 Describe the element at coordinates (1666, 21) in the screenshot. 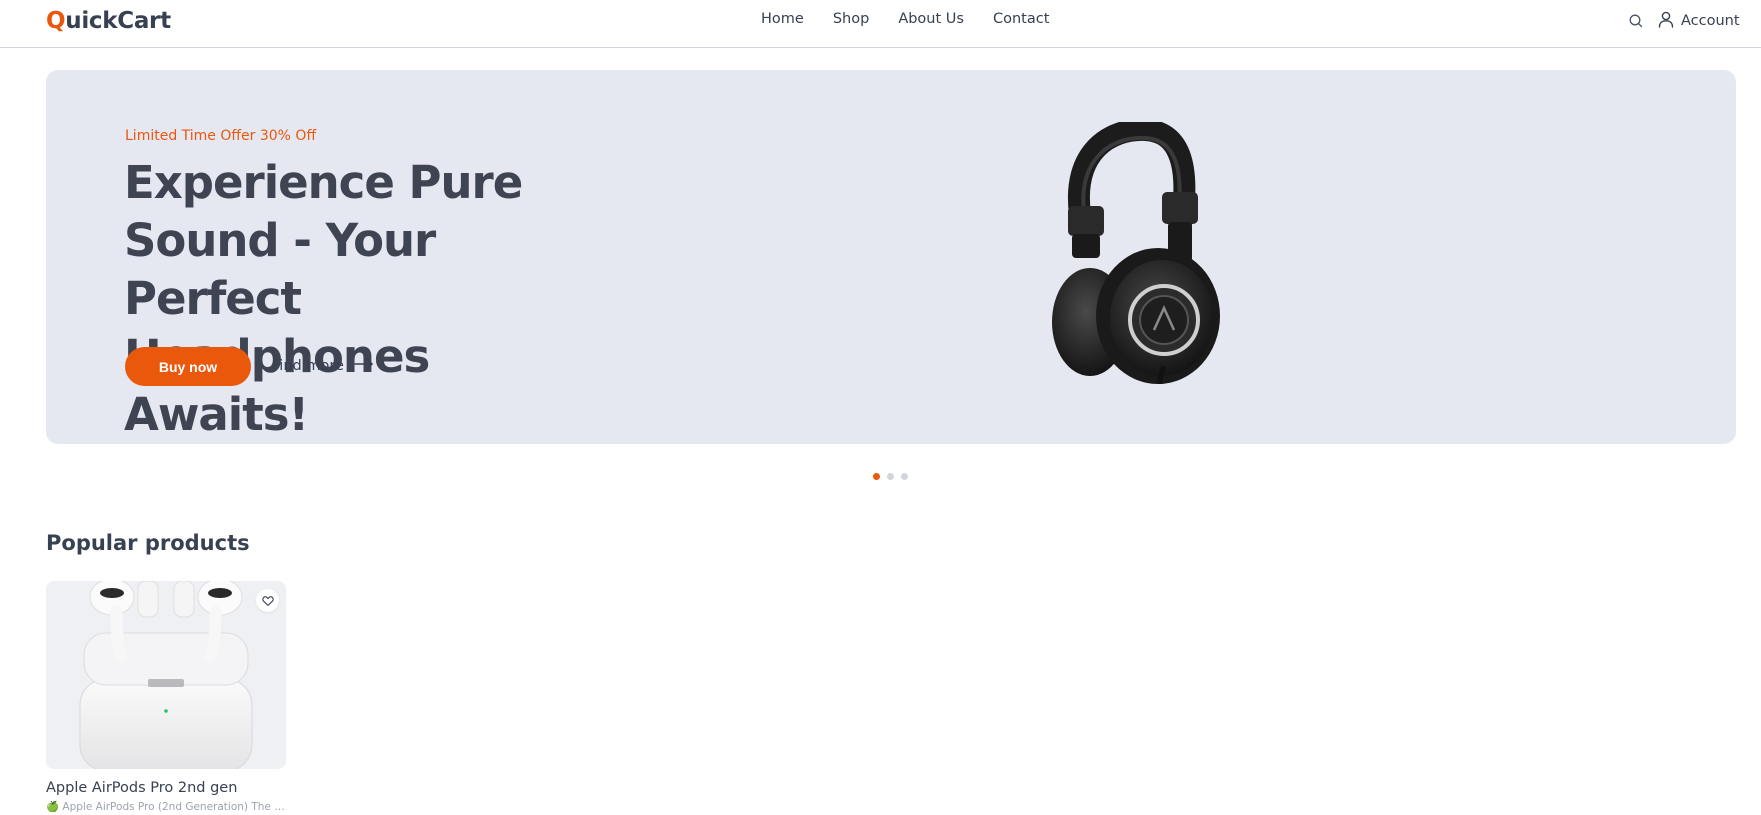

I see `user-icon` at that location.